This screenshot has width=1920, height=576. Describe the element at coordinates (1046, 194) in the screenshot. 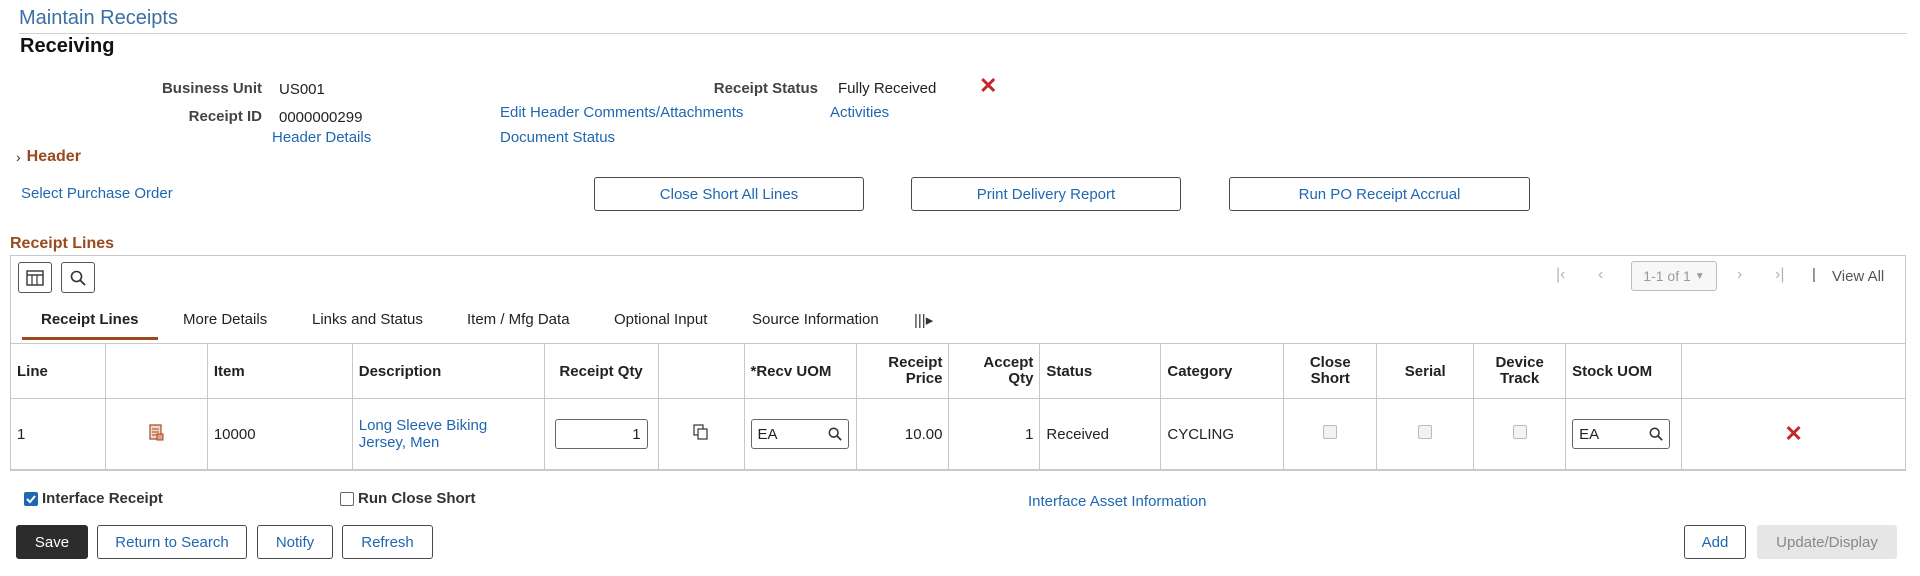

I see `print-delivery-report-button: Print Delivery Report` at that location.